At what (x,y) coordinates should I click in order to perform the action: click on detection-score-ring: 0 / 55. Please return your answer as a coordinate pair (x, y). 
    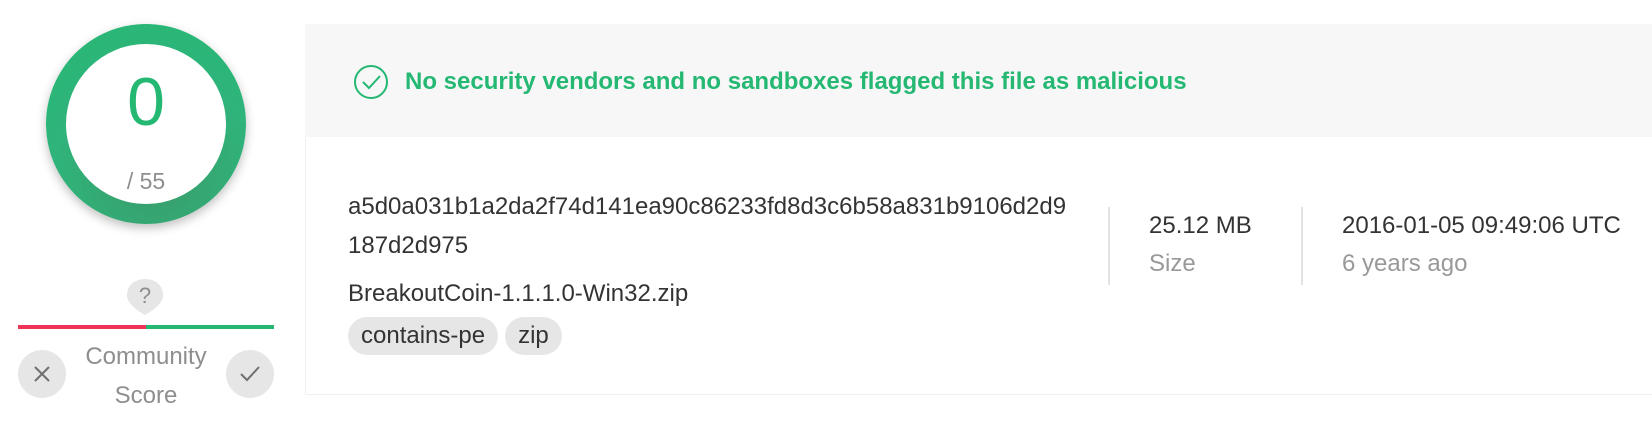
    Looking at the image, I should click on (146, 124).